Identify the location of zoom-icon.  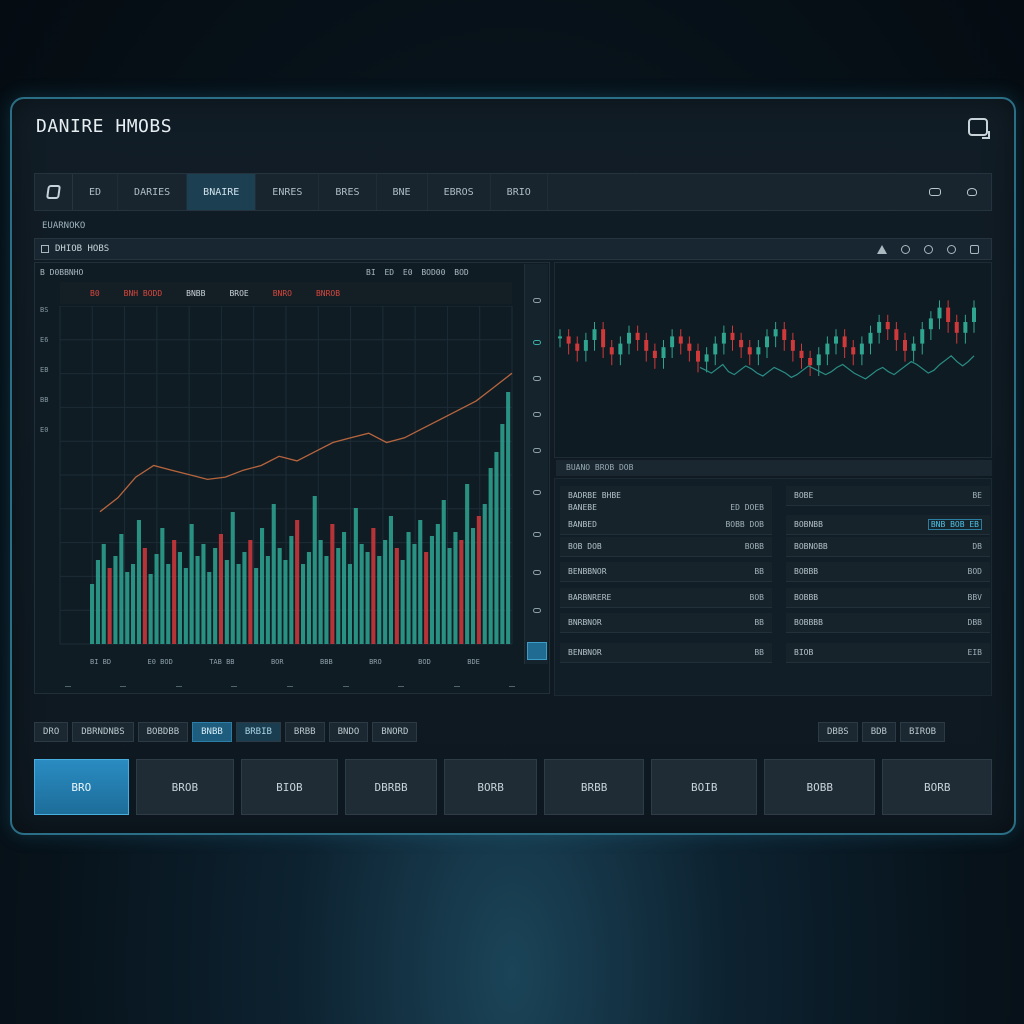
(537, 534).